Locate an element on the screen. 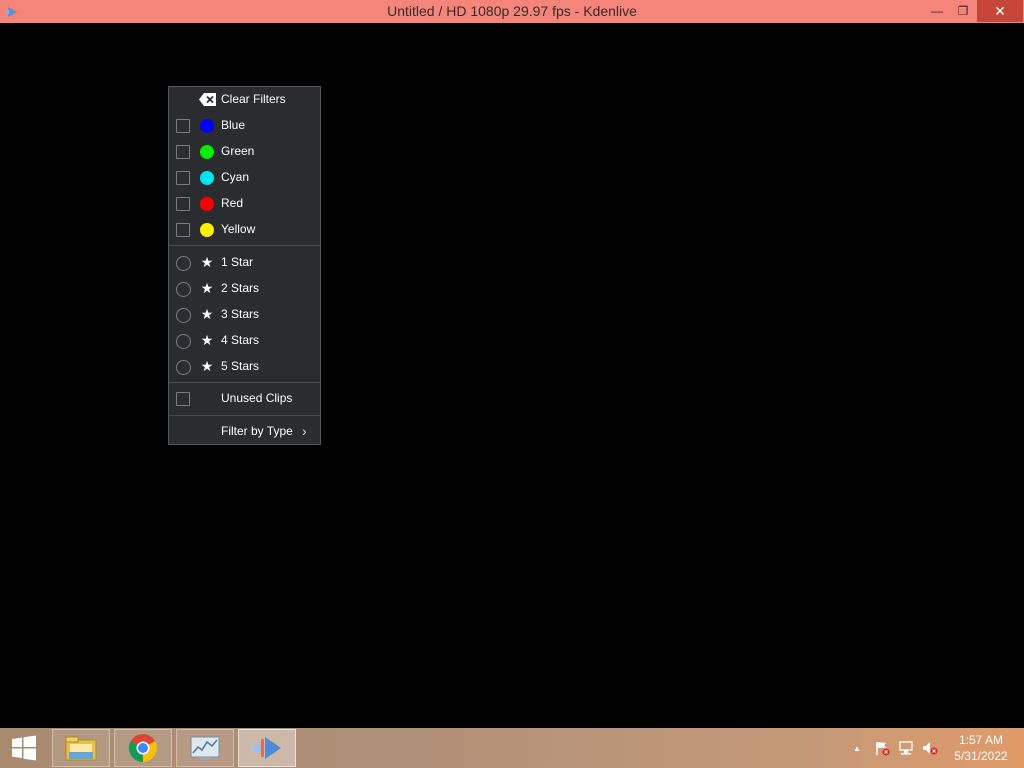  color-label: Cyan is located at coordinates (235, 177).